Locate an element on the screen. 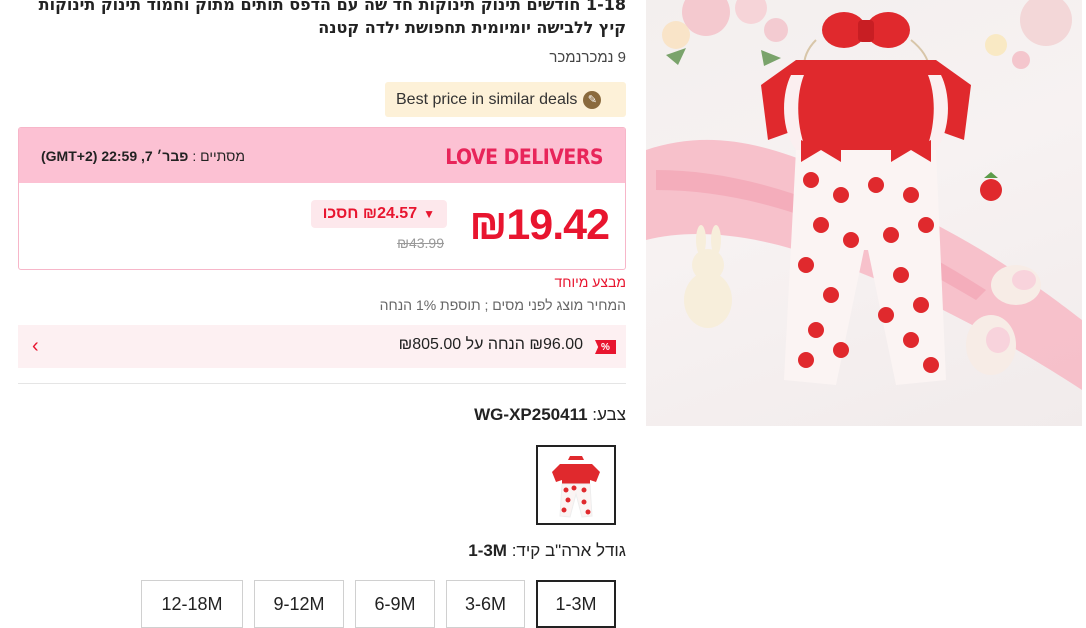 The image size is (1086, 628). discount-row: ‹ ₪96.00 הנחה על ₪805.00 % is located at coordinates (322, 346).